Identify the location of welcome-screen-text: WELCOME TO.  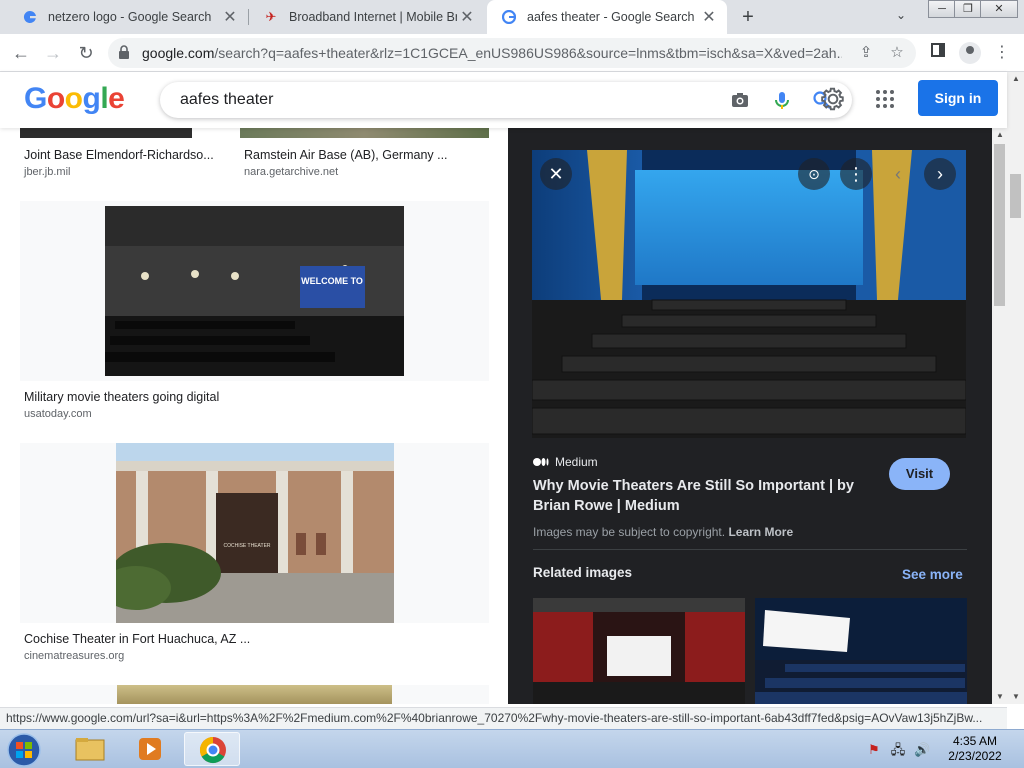
(332, 281).